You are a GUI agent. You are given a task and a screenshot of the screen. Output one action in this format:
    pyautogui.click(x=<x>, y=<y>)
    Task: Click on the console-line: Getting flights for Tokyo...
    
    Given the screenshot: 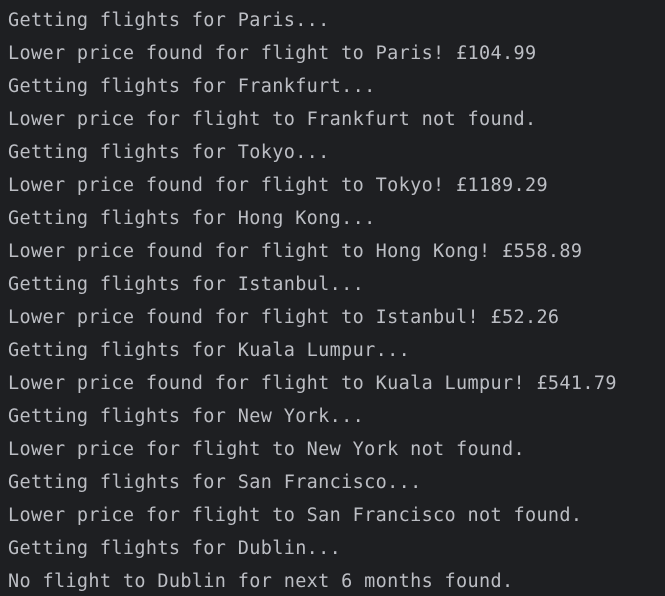 What is the action you would take?
    pyautogui.click(x=169, y=152)
    